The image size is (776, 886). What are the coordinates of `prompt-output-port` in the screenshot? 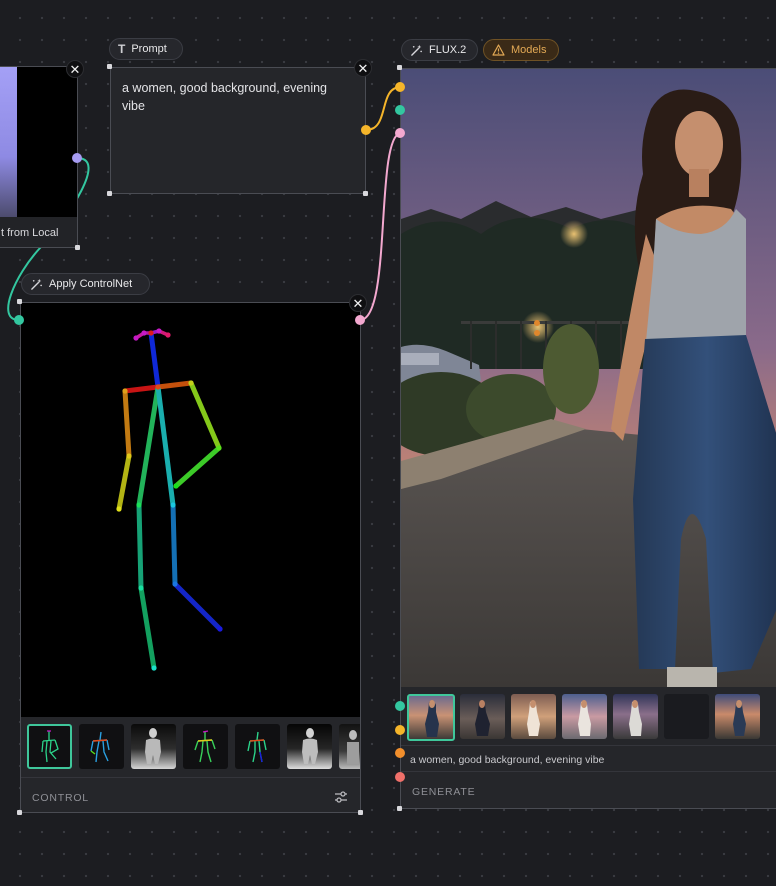 It's located at (366, 130).